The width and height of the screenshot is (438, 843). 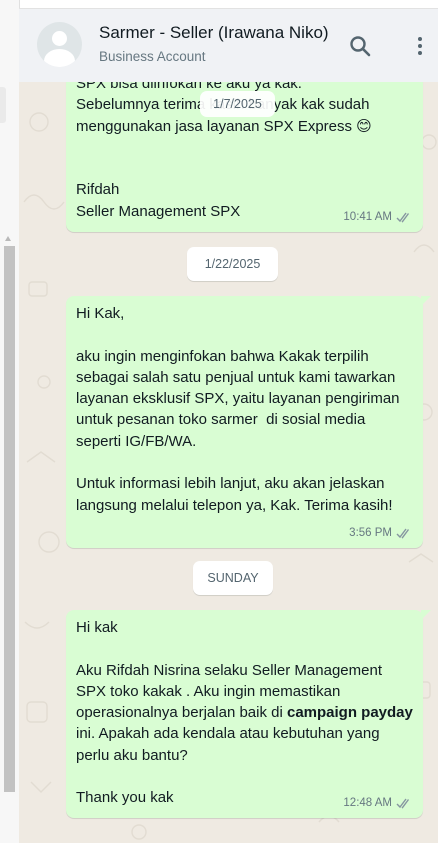 I want to click on avatar, so click(x=59, y=44).